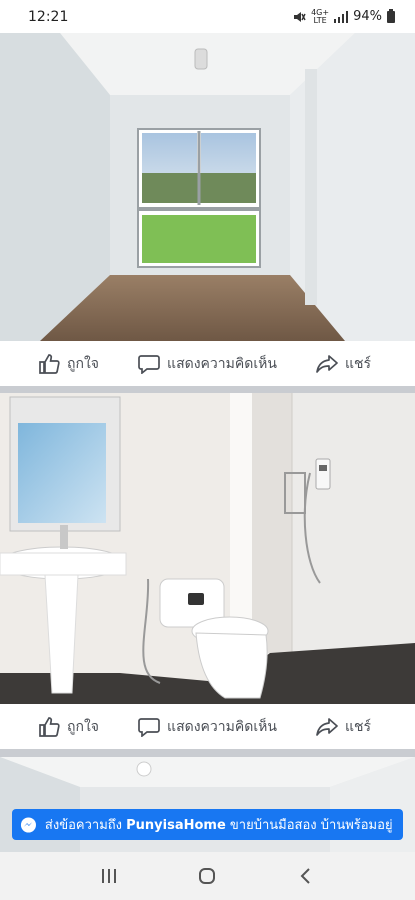 Image resolution: width=415 pixels, height=900 pixels. What do you see at coordinates (48, 16) in the screenshot?
I see `status-time: 12:21` at bounding box center [48, 16].